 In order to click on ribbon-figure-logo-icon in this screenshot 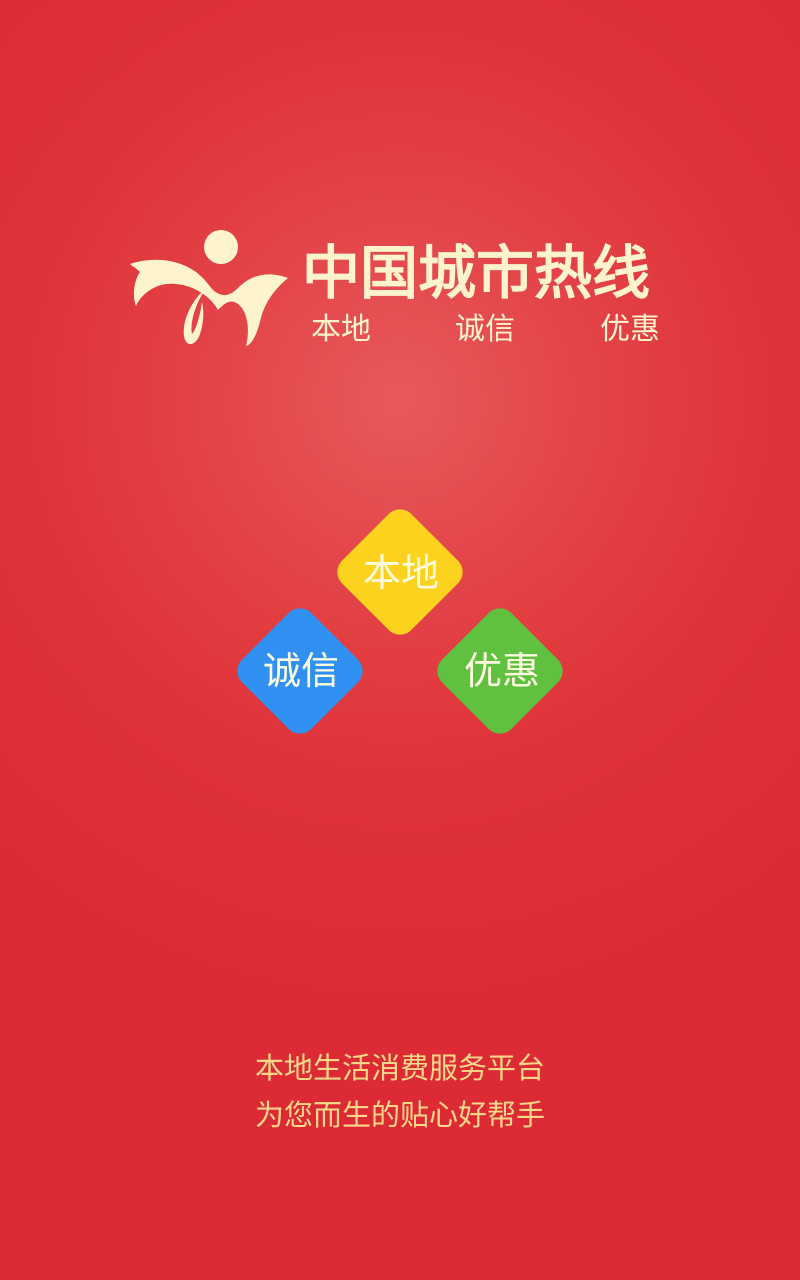, I will do `click(209, 288)`.